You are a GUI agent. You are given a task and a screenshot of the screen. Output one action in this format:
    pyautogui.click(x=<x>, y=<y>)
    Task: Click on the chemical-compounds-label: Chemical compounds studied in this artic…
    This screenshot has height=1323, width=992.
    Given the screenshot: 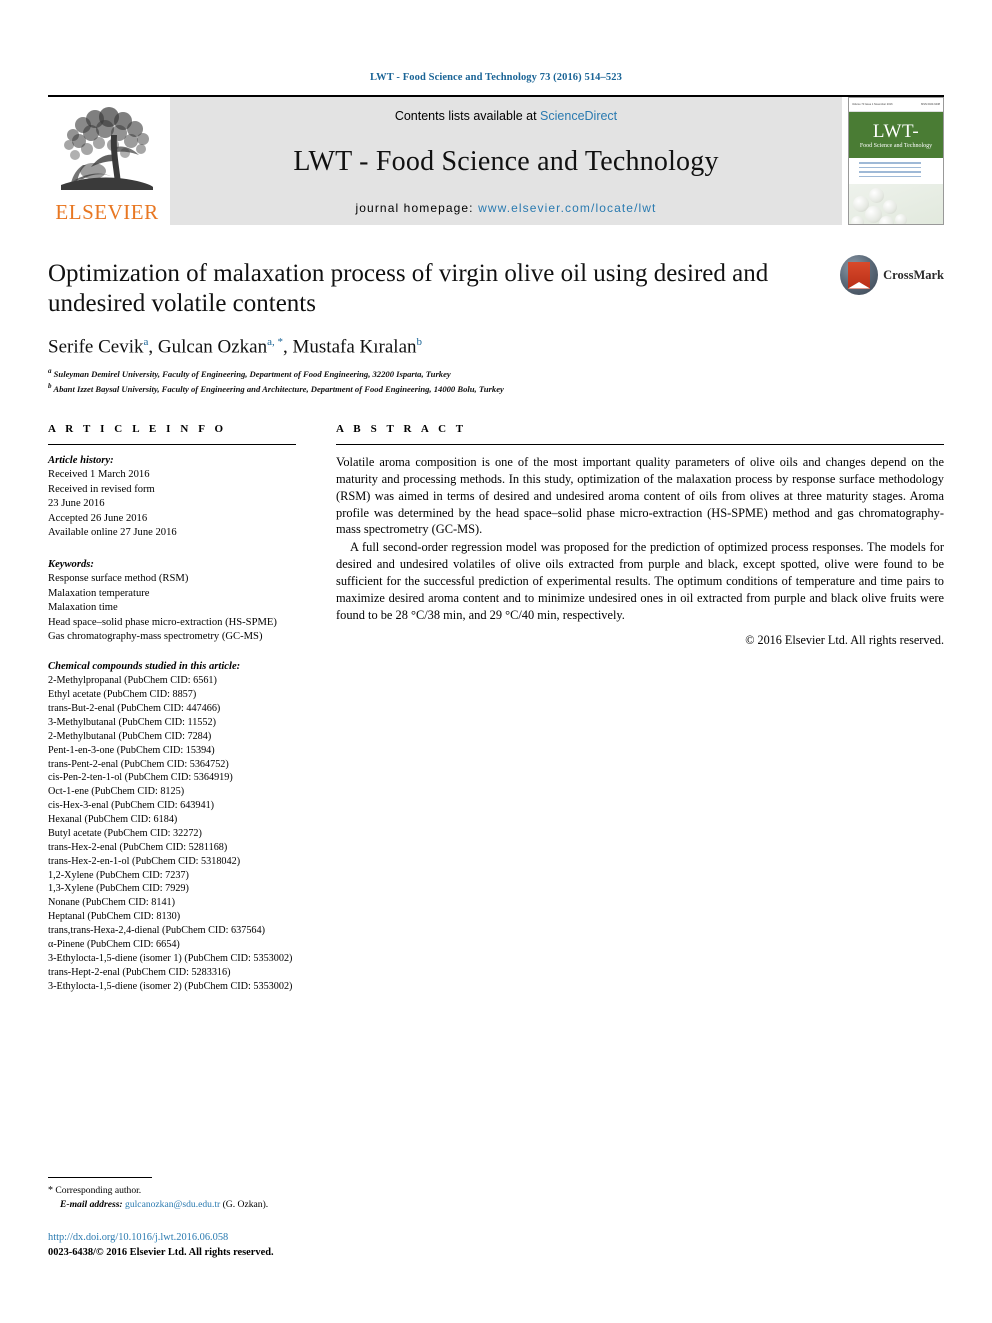 What is the action you would take?
    pyautogui.click(x=144, y=666)
    